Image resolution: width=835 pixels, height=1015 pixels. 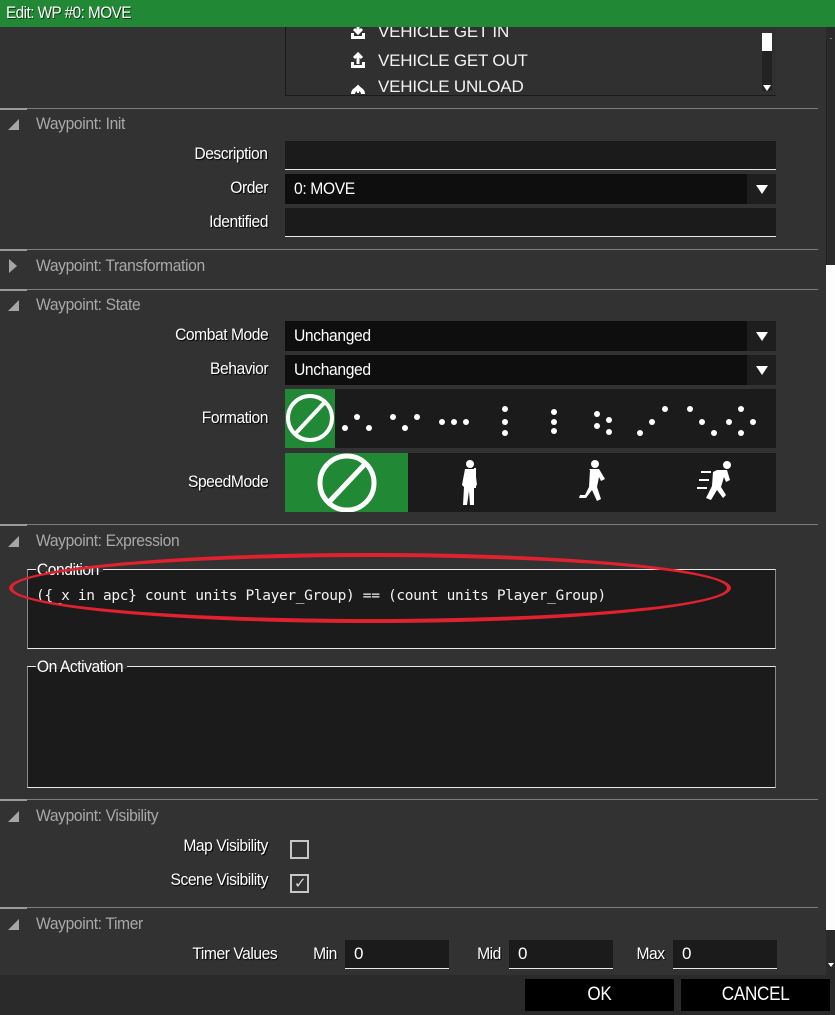 What do you see at coordinates (830, 597) in the screenshot?
I see `scrollbar-track` at bounding box center [830, 597].